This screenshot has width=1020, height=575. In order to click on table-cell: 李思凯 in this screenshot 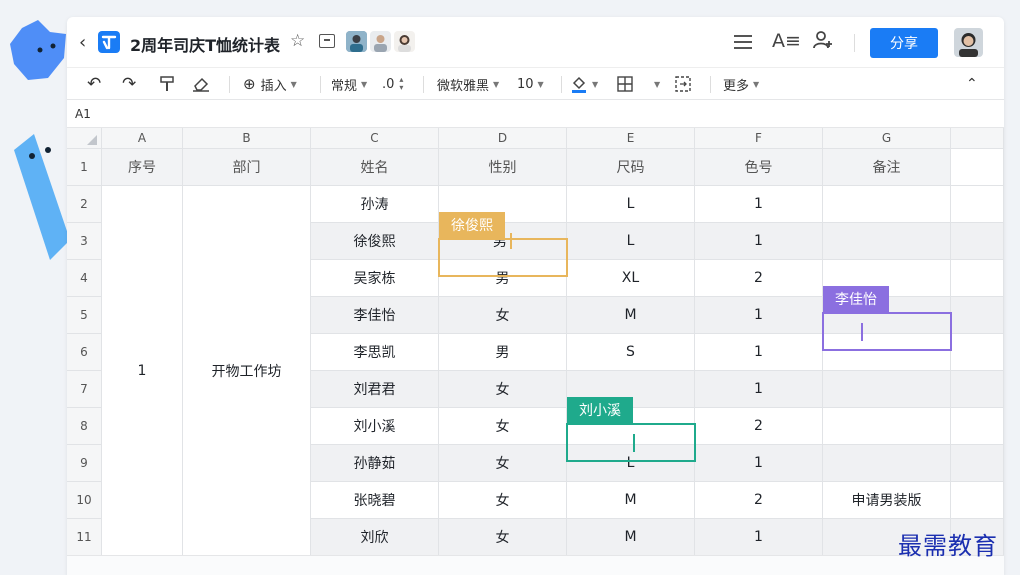, I will do `click(375, 352)`.